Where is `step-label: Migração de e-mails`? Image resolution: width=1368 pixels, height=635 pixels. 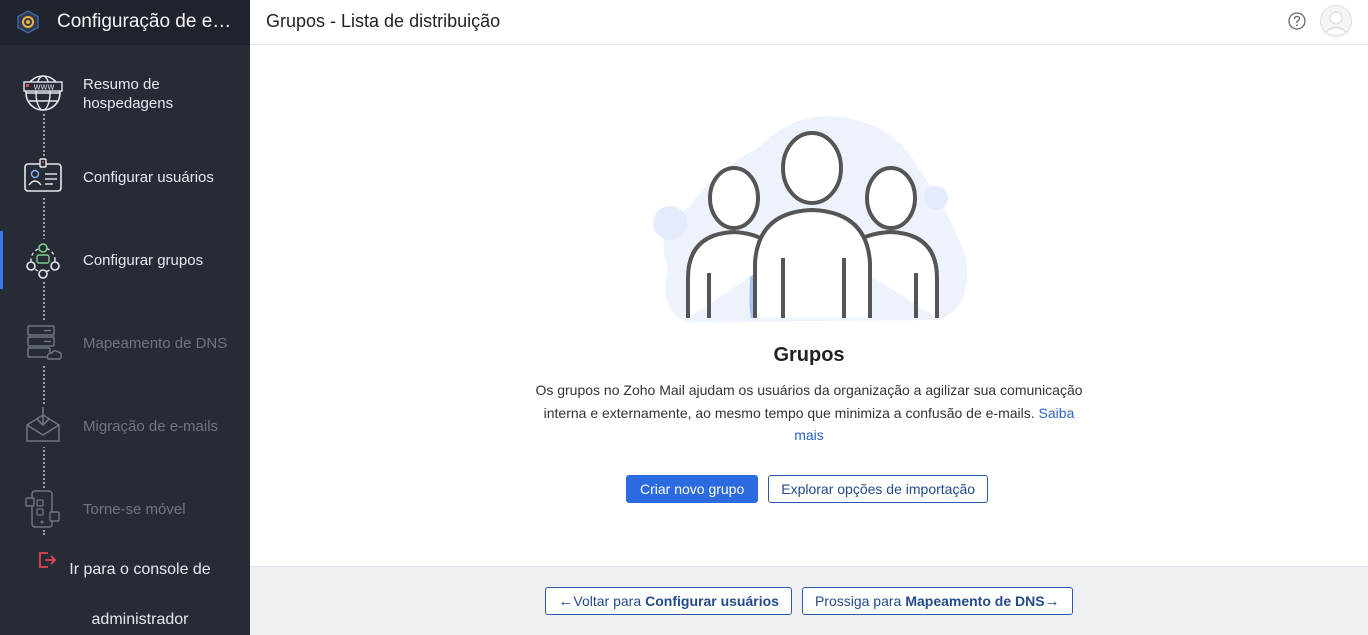
step-label: Migração de e-mails is located at coordinates (151, 426).